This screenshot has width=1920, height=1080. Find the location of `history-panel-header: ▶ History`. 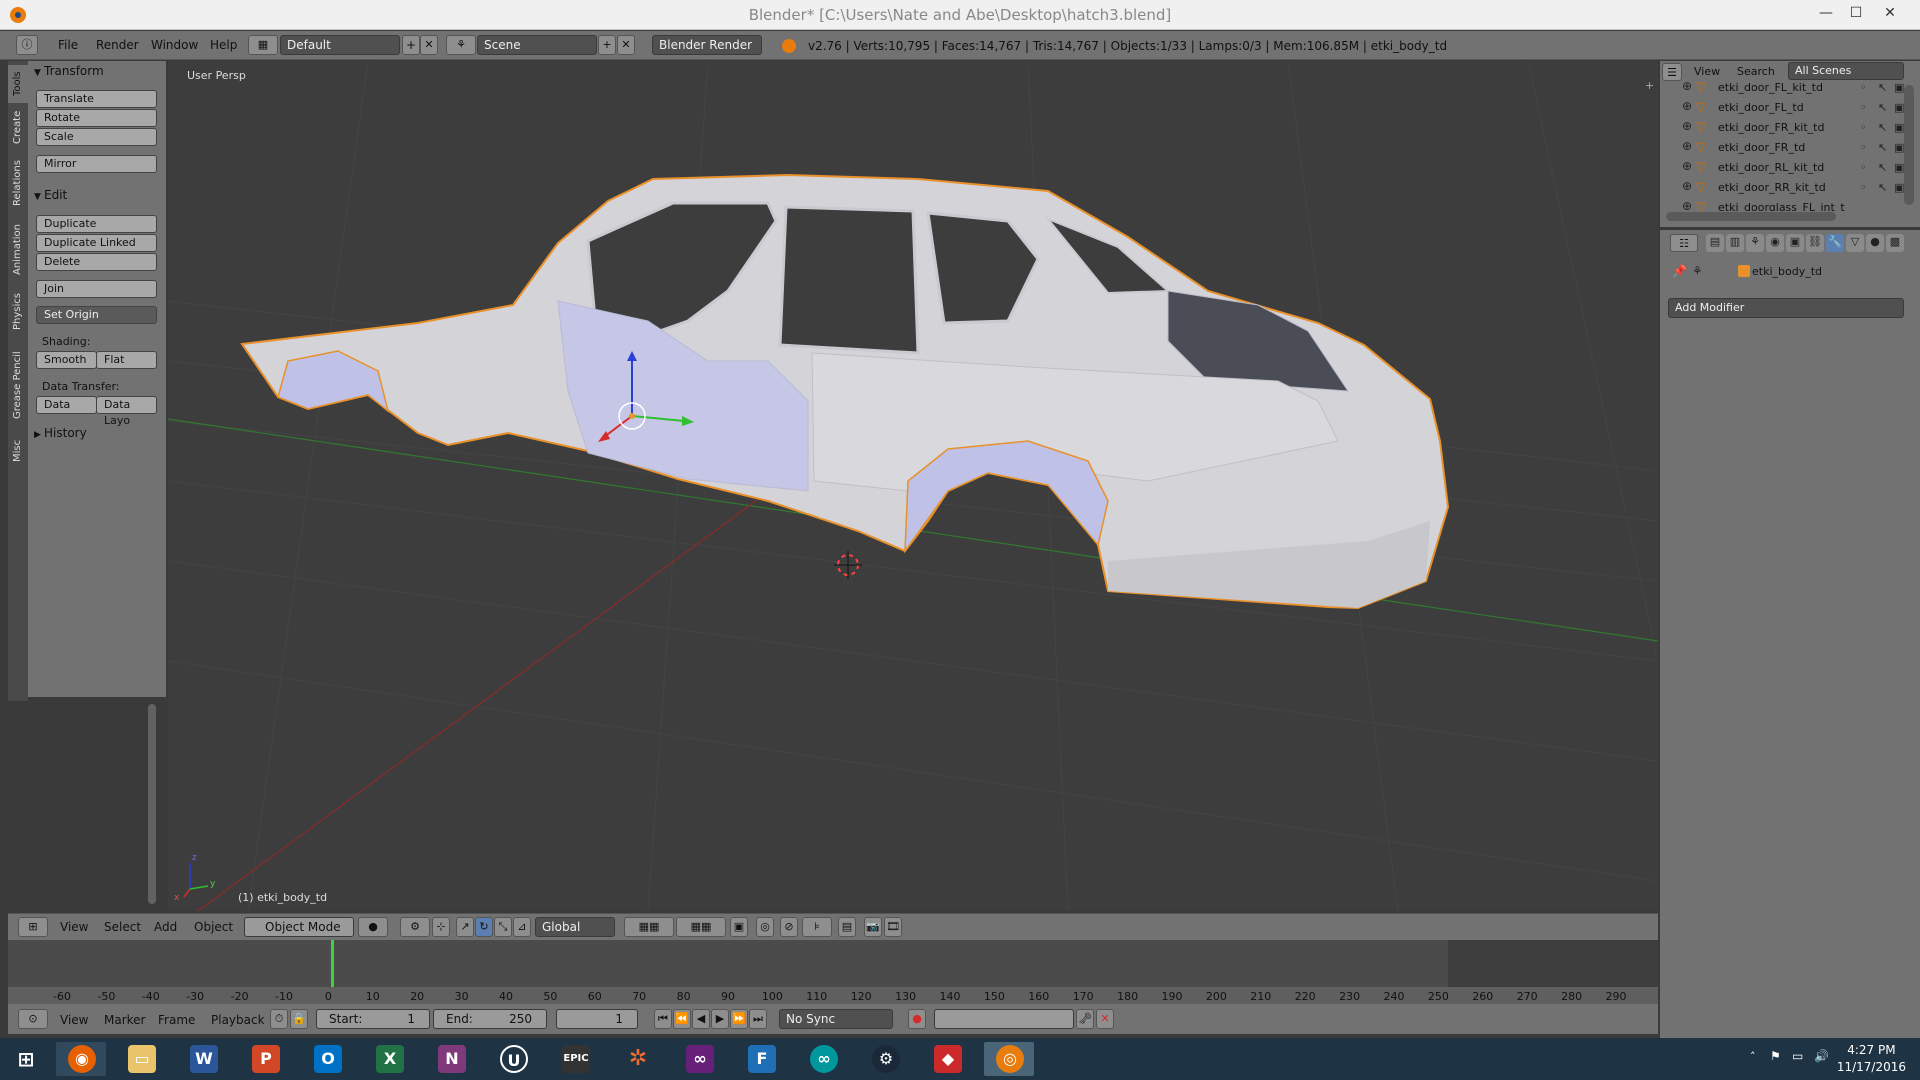

history-panel-header: ▶ History is located at coordinates (60, 433).